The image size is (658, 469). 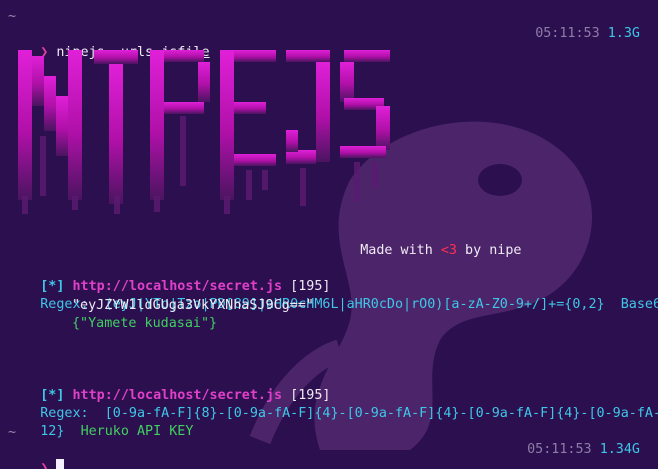 I want to click on regex-pattern-cont: 12}, so click(x=52, y=431).